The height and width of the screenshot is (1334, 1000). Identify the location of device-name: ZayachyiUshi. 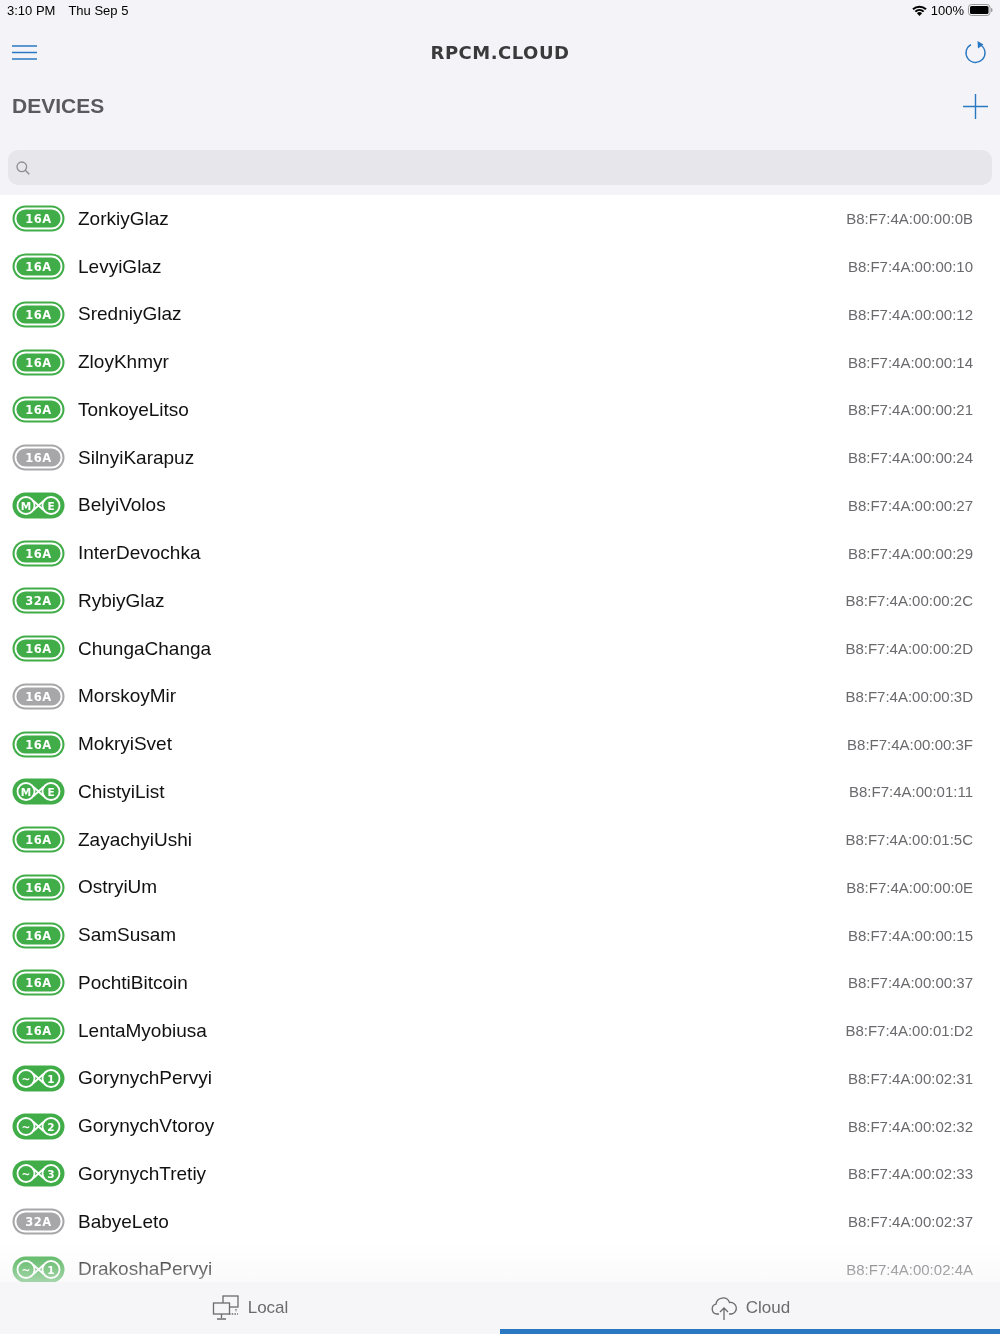
(135, 839).